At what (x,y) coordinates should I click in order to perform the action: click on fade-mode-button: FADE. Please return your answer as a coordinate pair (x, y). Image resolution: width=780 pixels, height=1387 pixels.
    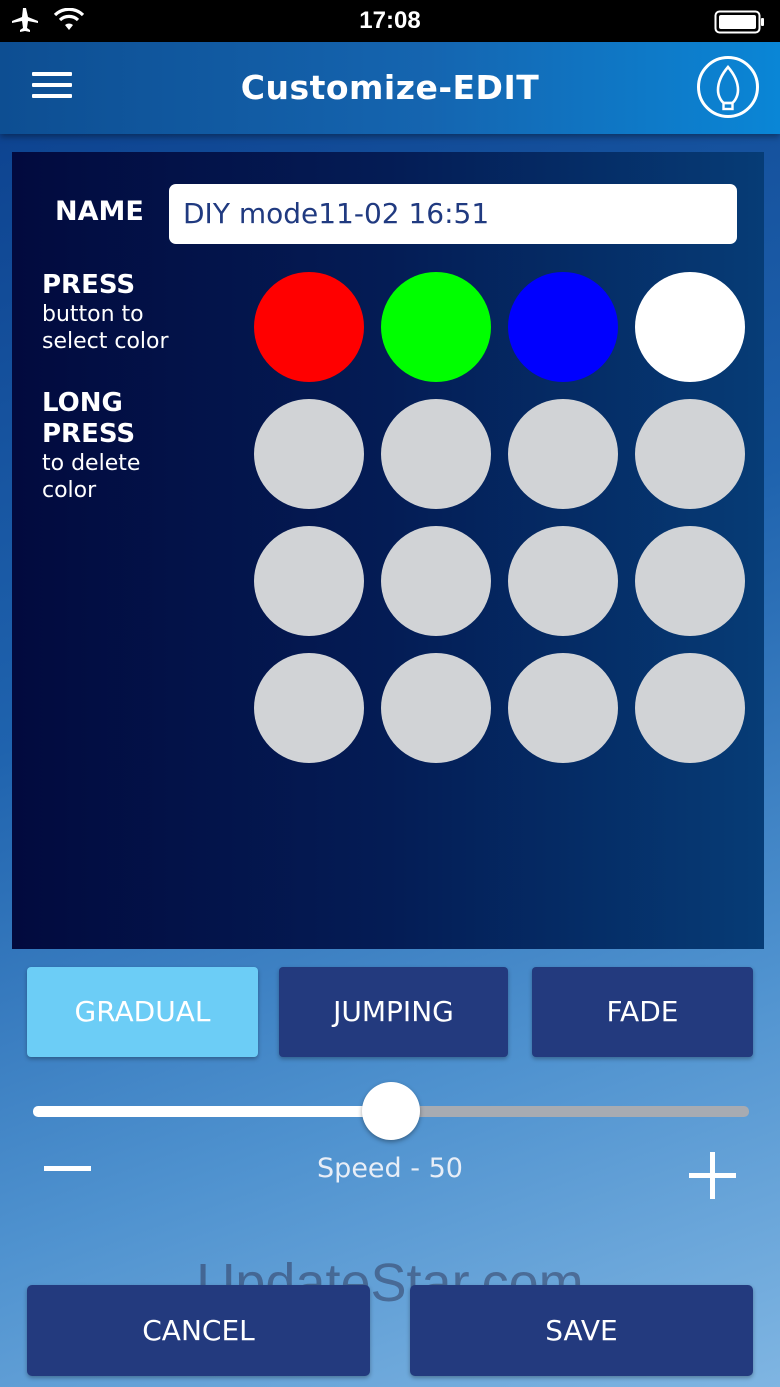
    Looking at the image, I should click on (642, 1012).